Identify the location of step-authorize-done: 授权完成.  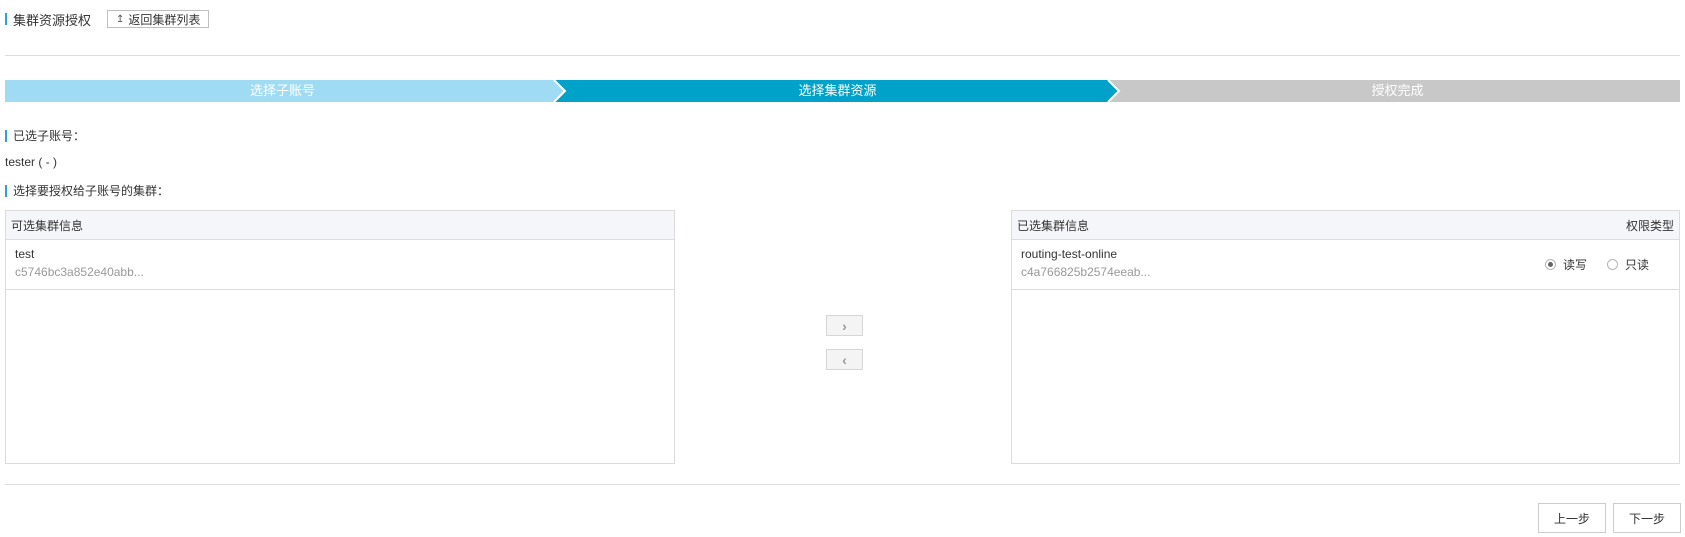
(1397, 90).